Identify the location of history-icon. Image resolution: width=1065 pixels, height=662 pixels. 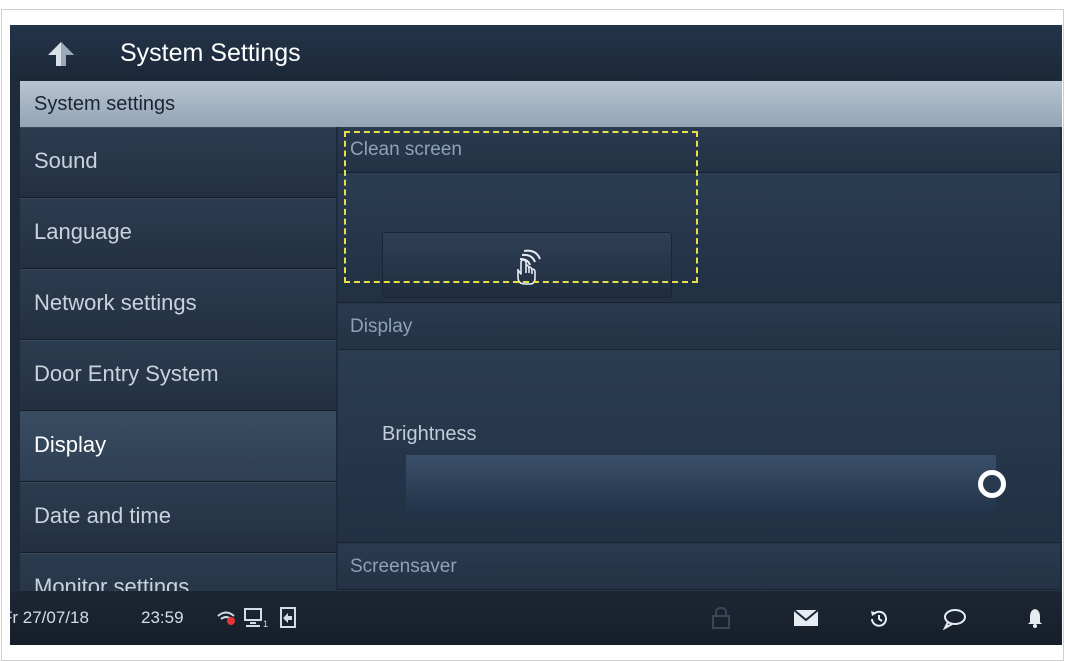
(879, 619).